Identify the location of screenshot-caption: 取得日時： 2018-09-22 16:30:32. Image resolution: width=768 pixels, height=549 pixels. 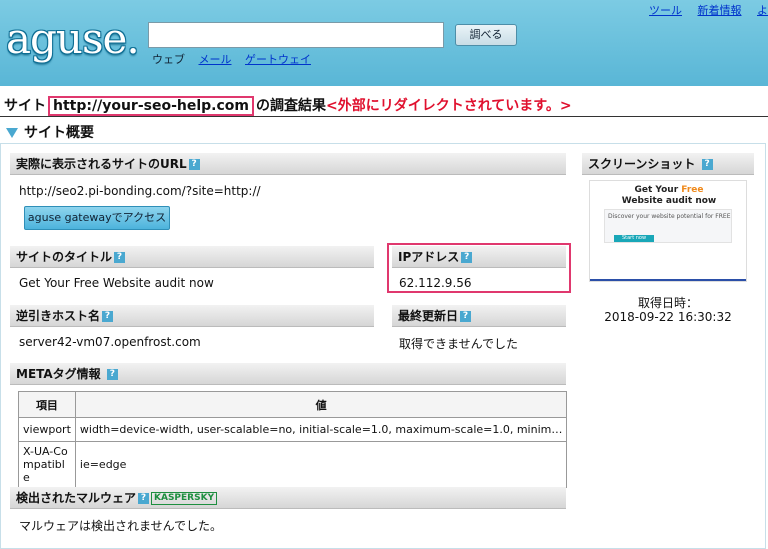
(668, 310).